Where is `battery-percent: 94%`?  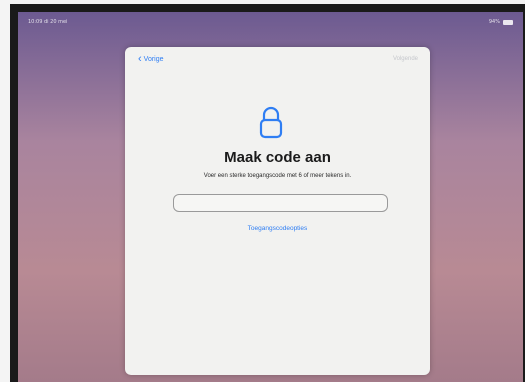 battery-percent: 94% is located at coordinates (494, 22).